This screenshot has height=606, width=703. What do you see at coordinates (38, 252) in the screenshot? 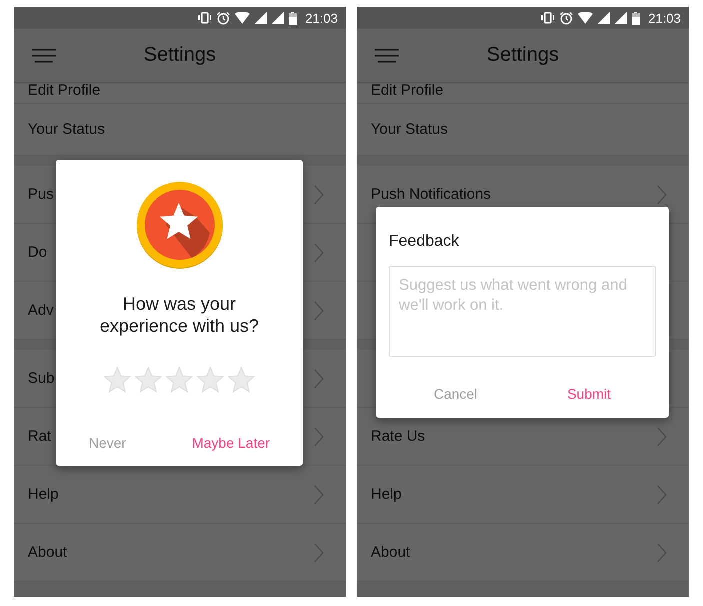
I see `row-label: Do` at bounding box center [38, 252].